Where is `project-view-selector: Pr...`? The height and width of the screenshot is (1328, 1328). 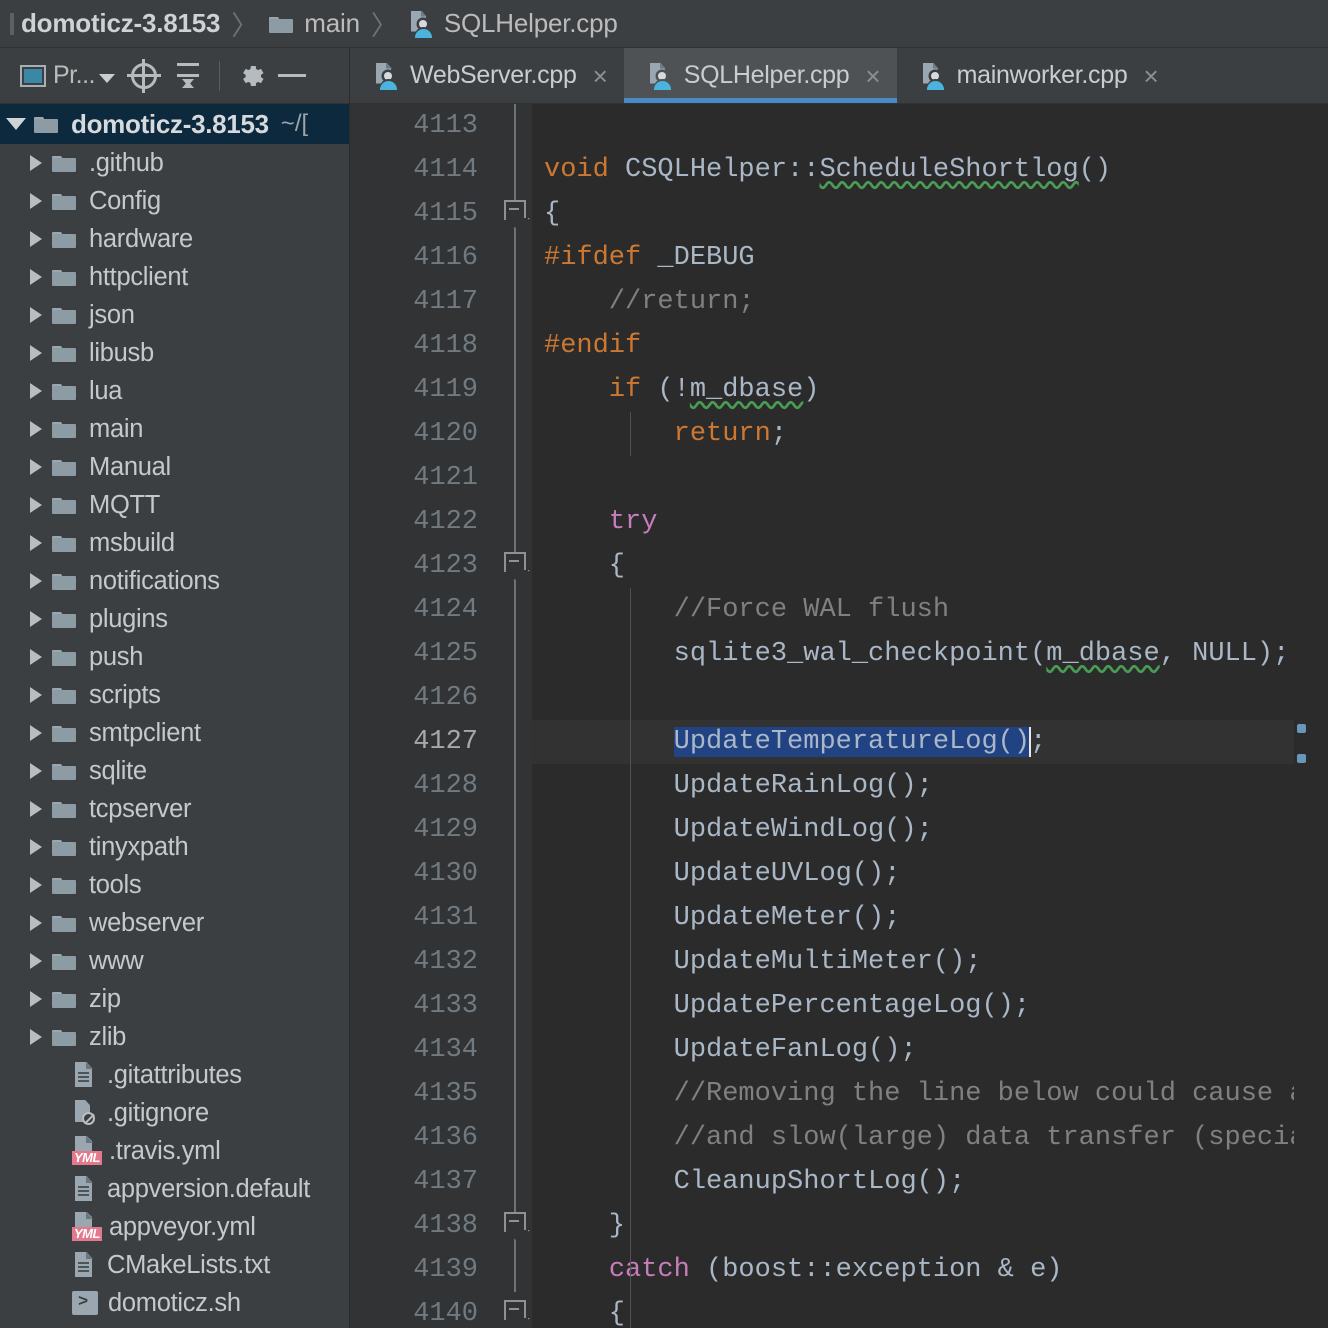 project-view-selector: Pr... is located at coordinates (67, 76).